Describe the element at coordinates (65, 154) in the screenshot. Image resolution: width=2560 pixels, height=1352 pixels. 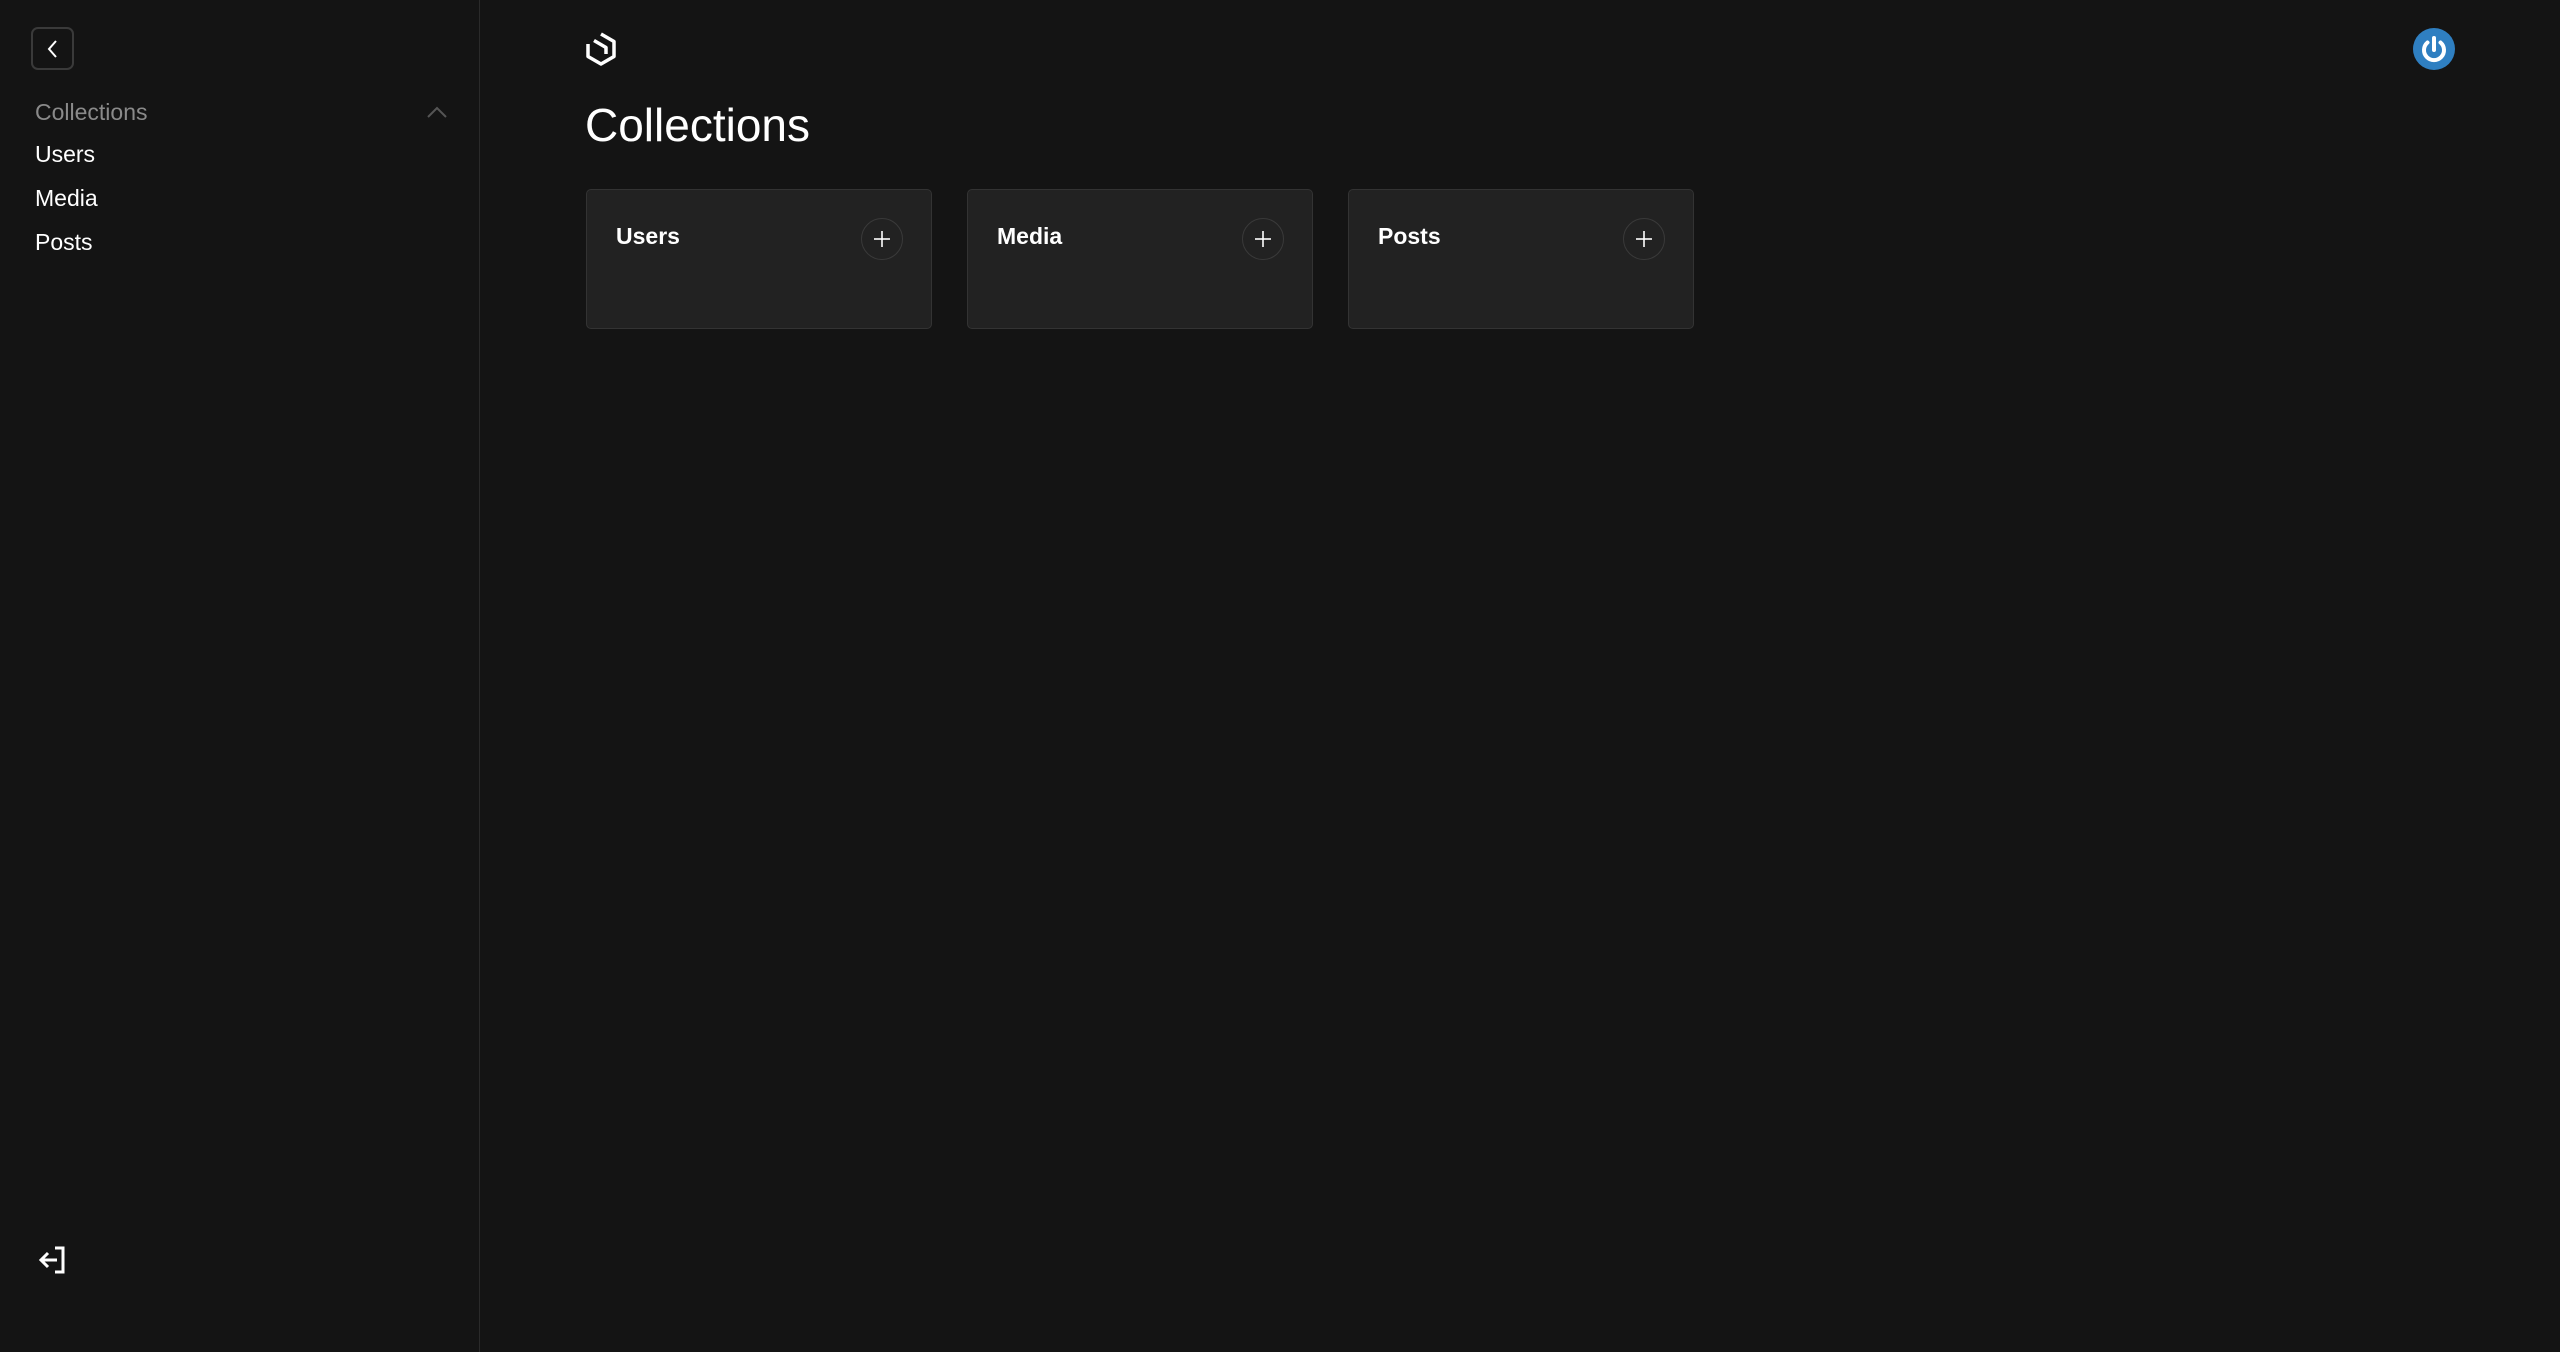
I see `sidebar-item-users: Users` at that location.